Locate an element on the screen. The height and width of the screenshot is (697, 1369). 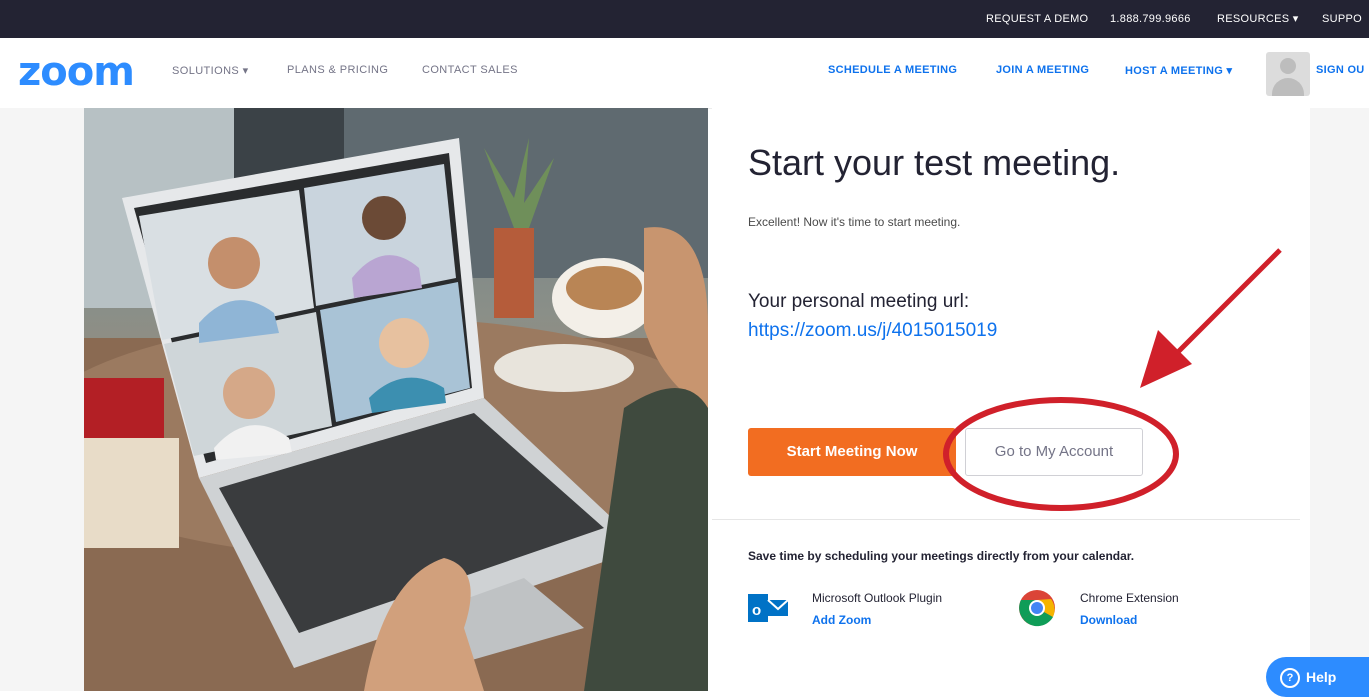
outlook-icon: o is located at coordinates (768, 608).